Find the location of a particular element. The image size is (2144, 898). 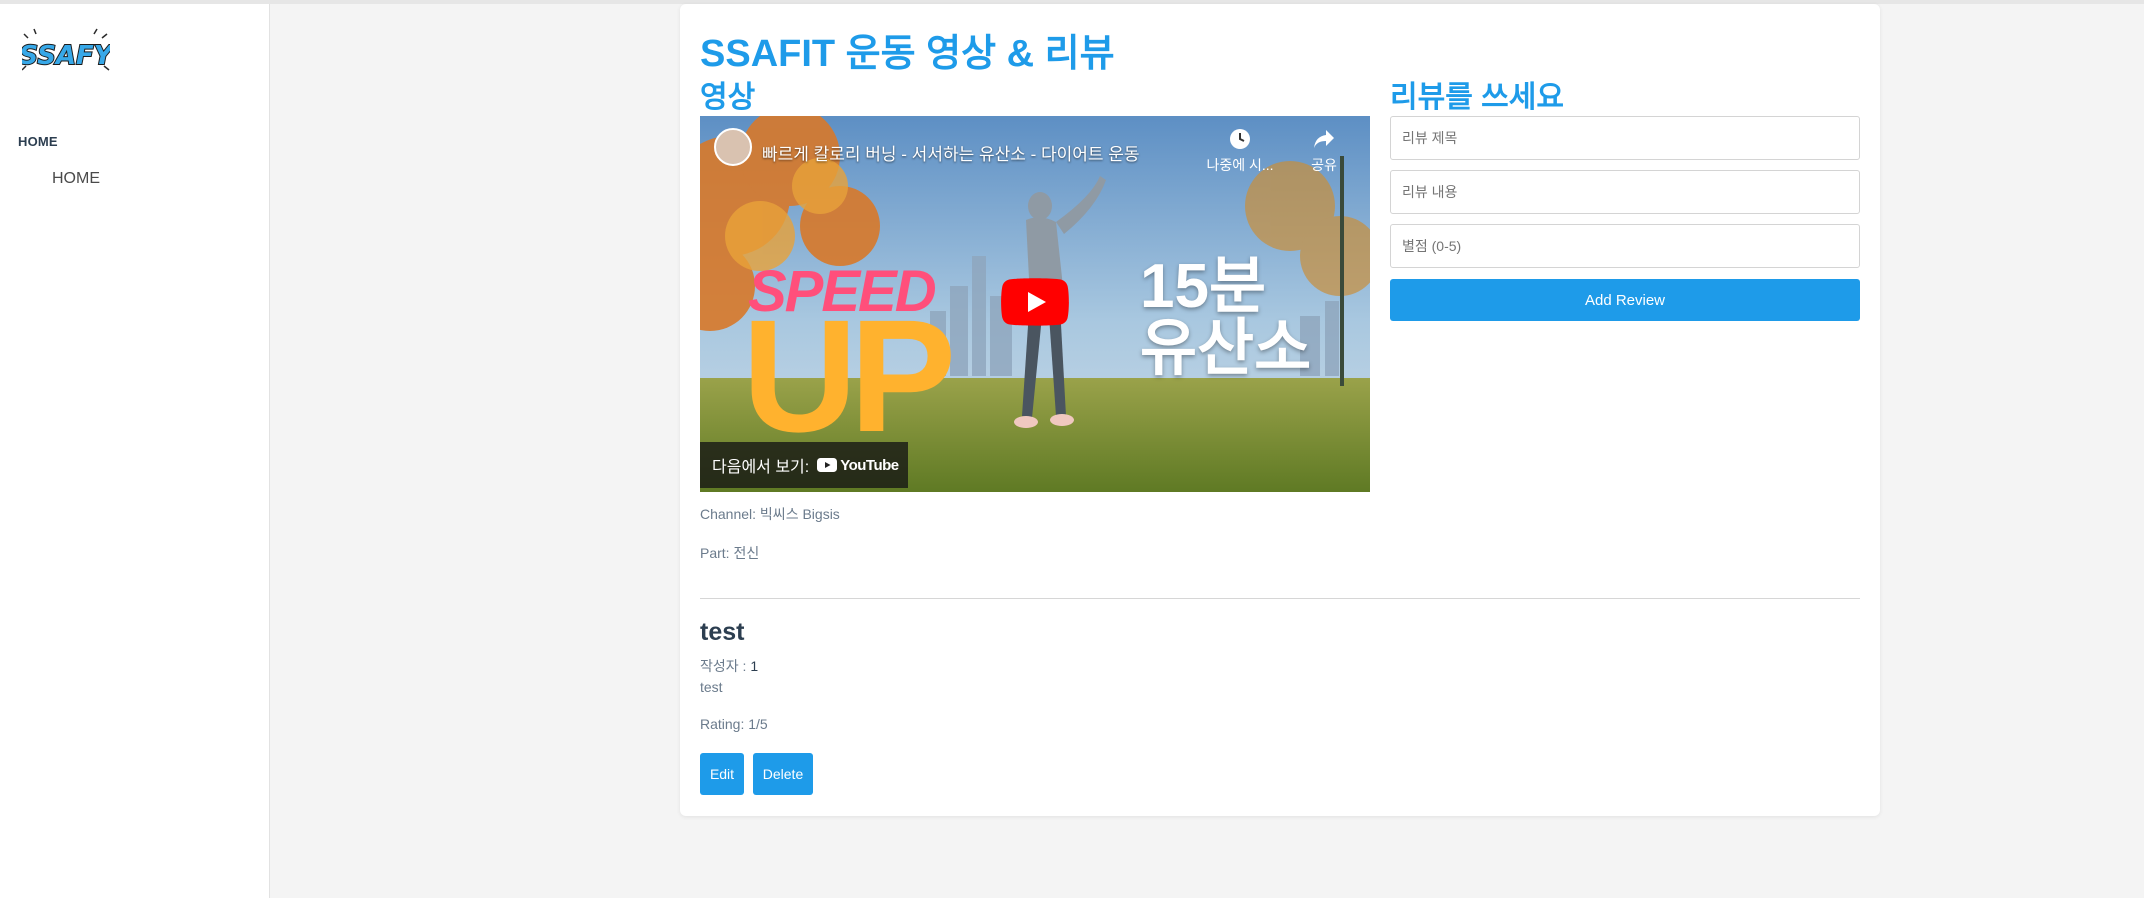

youtube-logo: YouTube is located at coordinates (858, 465).